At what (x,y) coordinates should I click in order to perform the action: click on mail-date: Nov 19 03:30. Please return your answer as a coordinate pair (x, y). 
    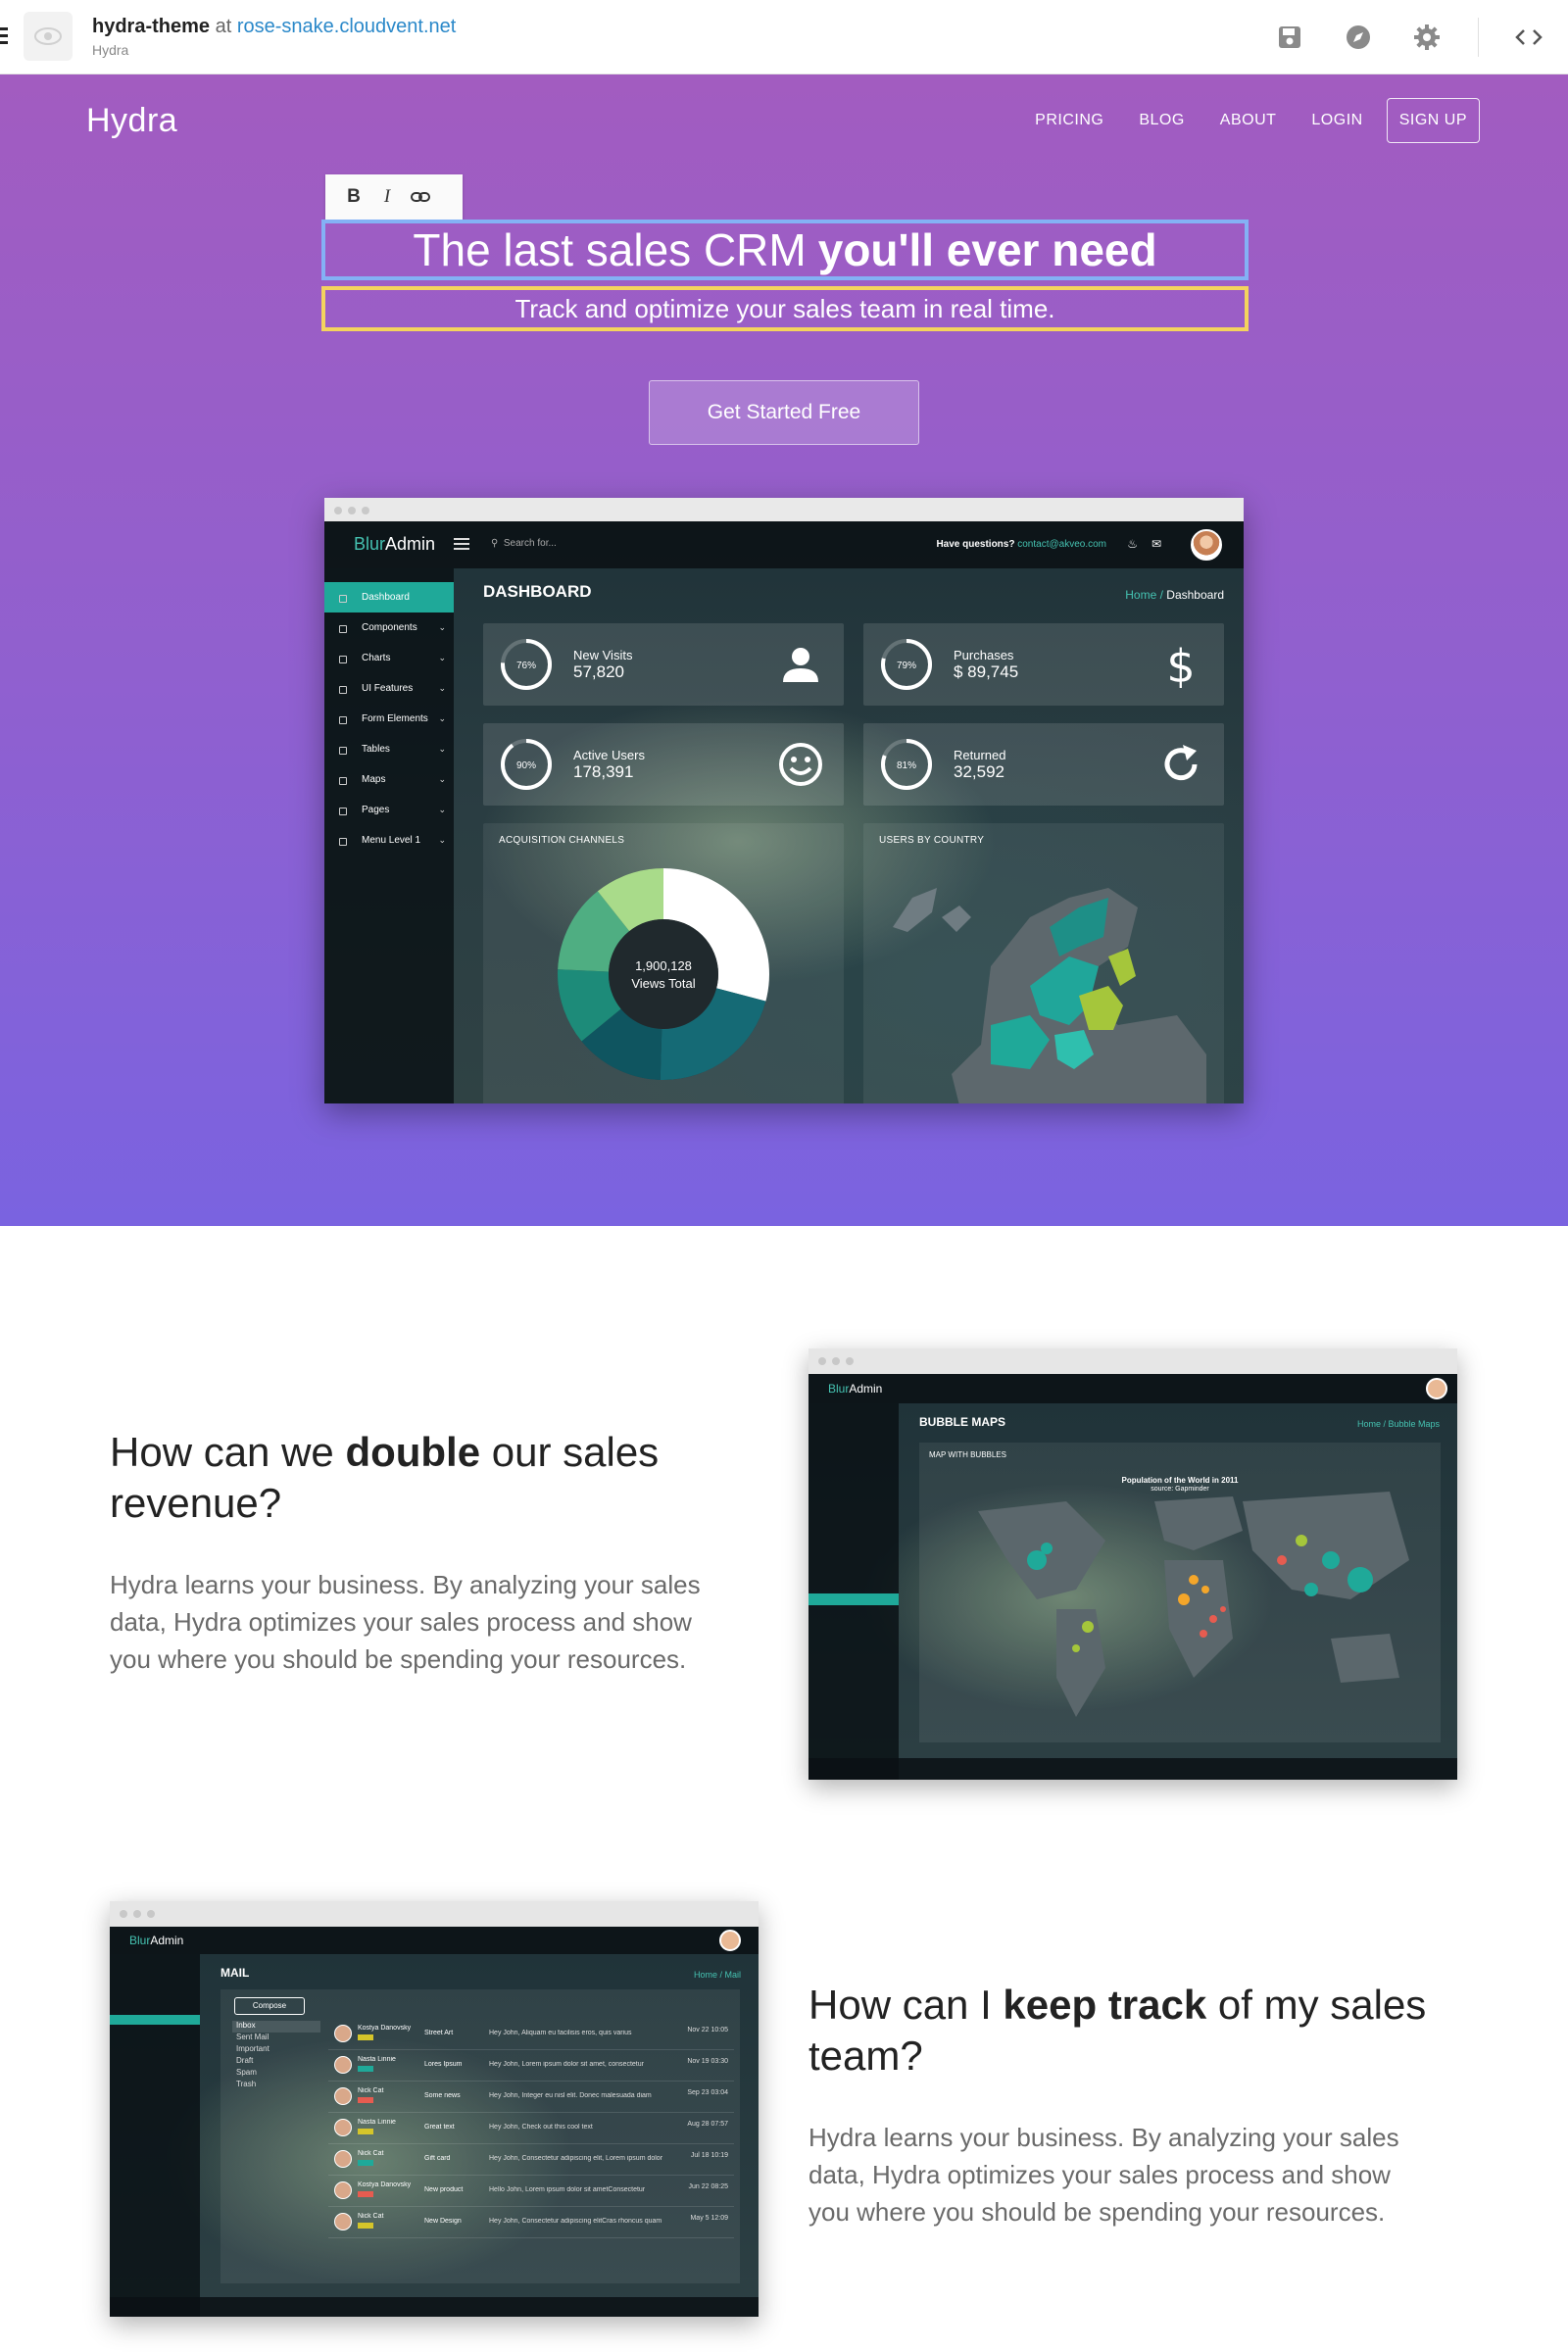
    Looking at the image, I should click on (707, 2061).